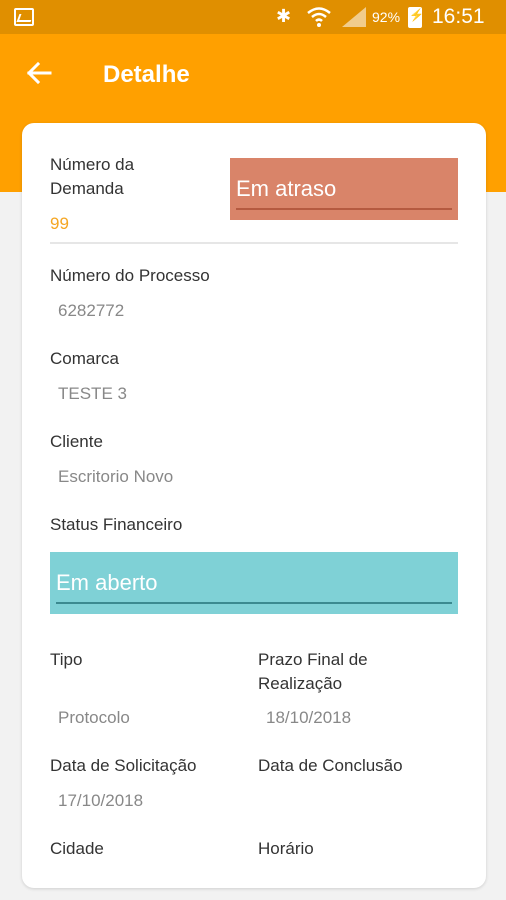  I want to click on time-label: Horário, so click(286, 848).